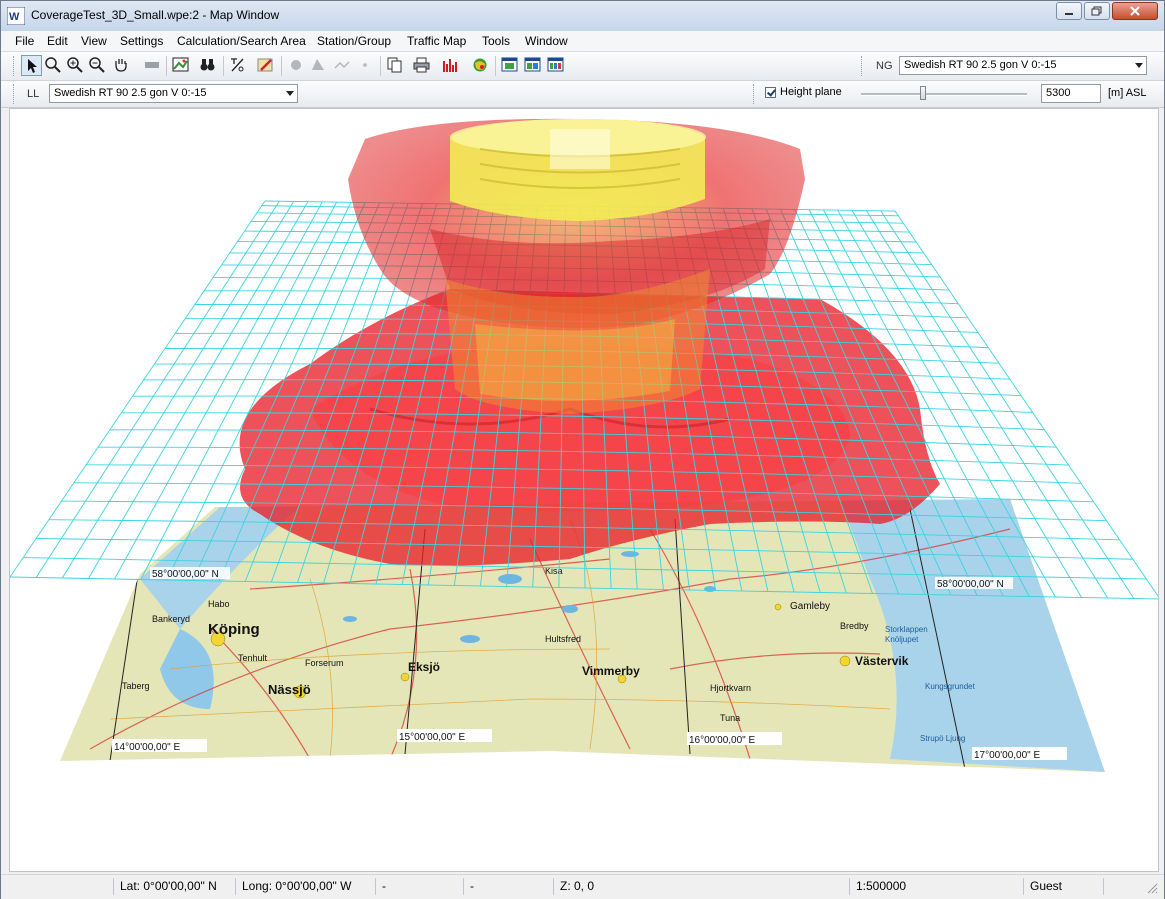 The width and height of the screenshot is (1165, 899). Describe the element at coordinates (970, 584) in the screenshot. I see `latitude-label-right: 58°00'00,00" N` at that location.